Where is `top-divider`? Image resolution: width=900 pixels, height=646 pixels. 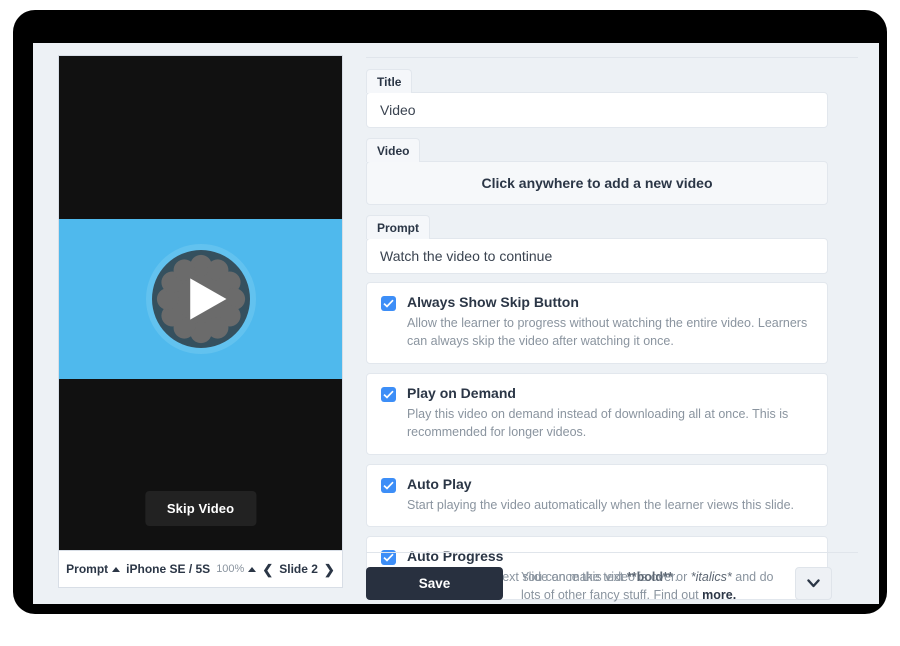 top-divider is located at coordinates (612, 57).